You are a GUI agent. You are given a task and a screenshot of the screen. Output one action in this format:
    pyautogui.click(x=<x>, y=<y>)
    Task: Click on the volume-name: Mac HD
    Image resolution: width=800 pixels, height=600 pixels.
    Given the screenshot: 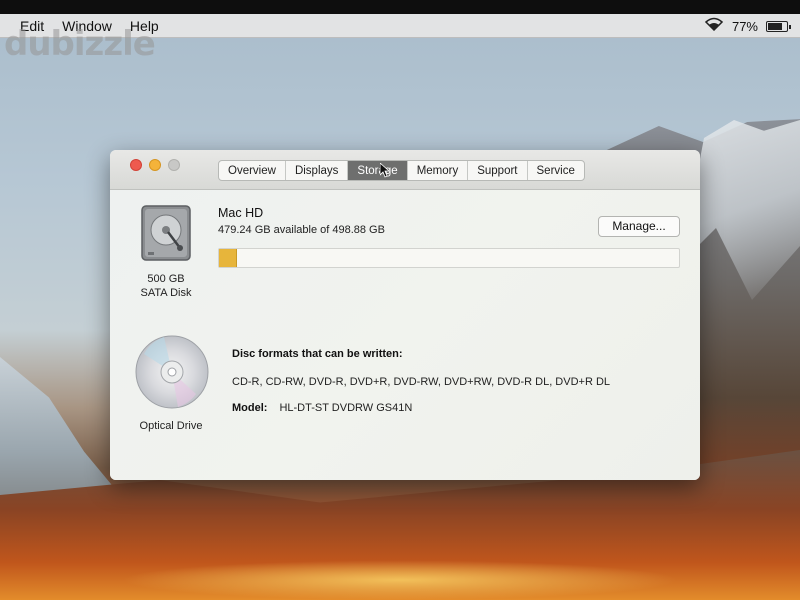 What is the action you would take?
    pyautogui.click(x=241, y=213)
    